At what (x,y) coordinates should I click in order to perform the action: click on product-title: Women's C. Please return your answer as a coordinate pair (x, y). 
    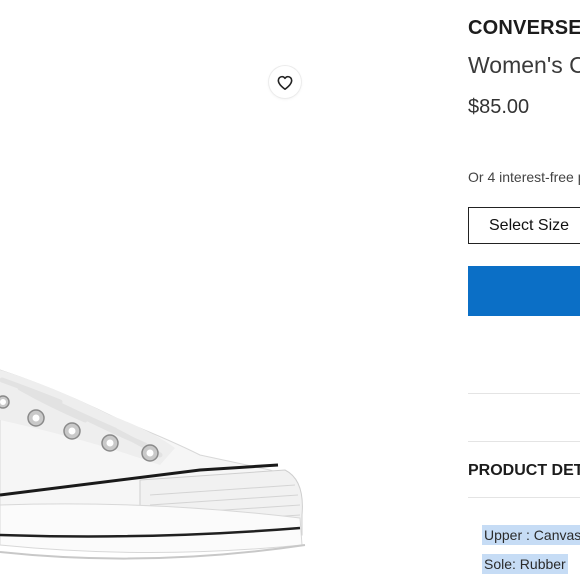
    Looking at the image, I should click on (524, 65).